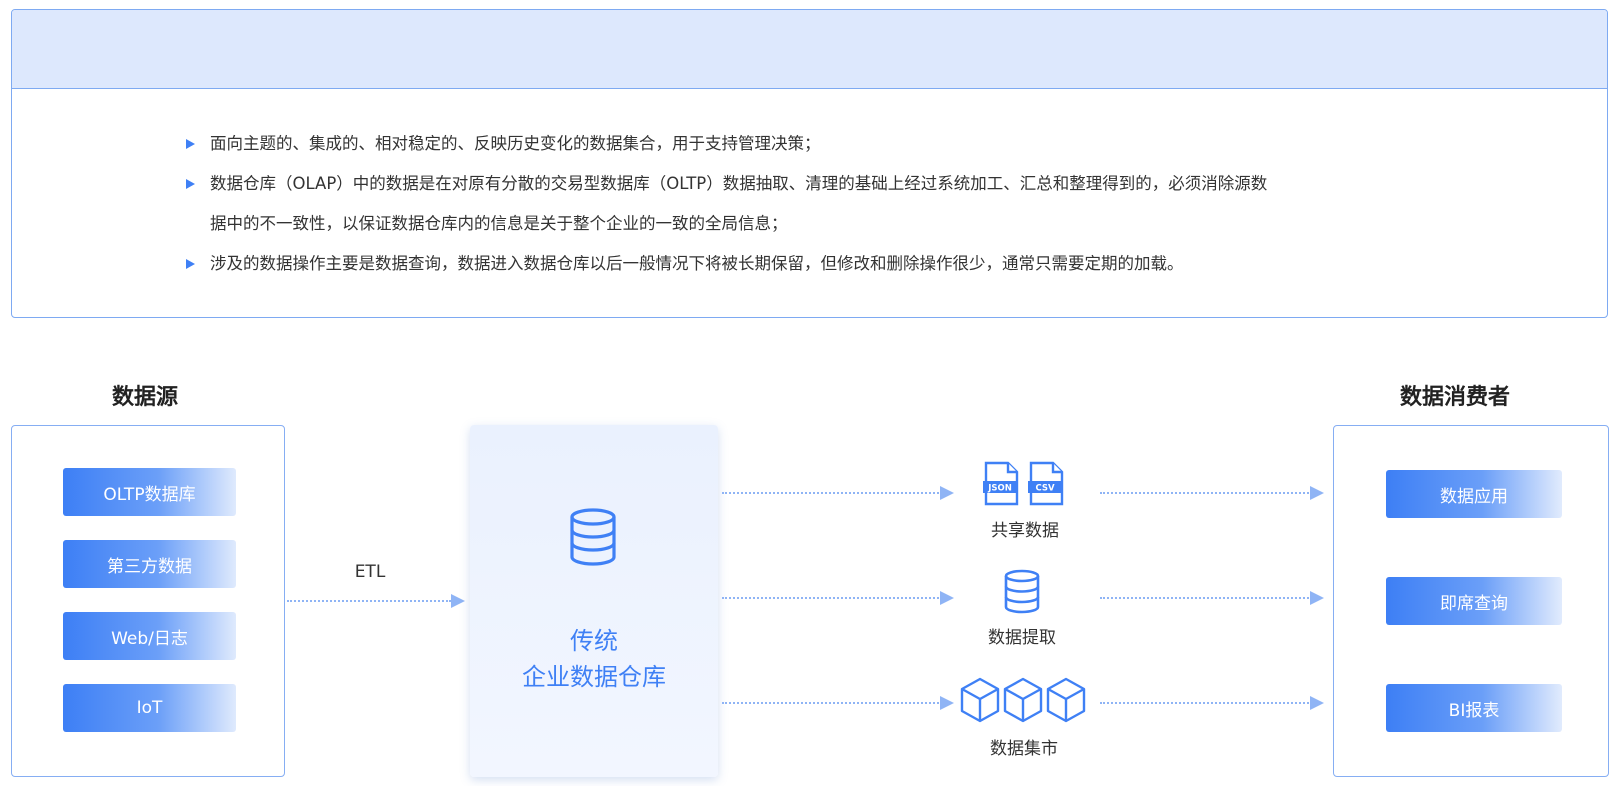  Describe the element at coordinates (832, 493) in the screenshot. I see `shared-arrow-line` at that location.